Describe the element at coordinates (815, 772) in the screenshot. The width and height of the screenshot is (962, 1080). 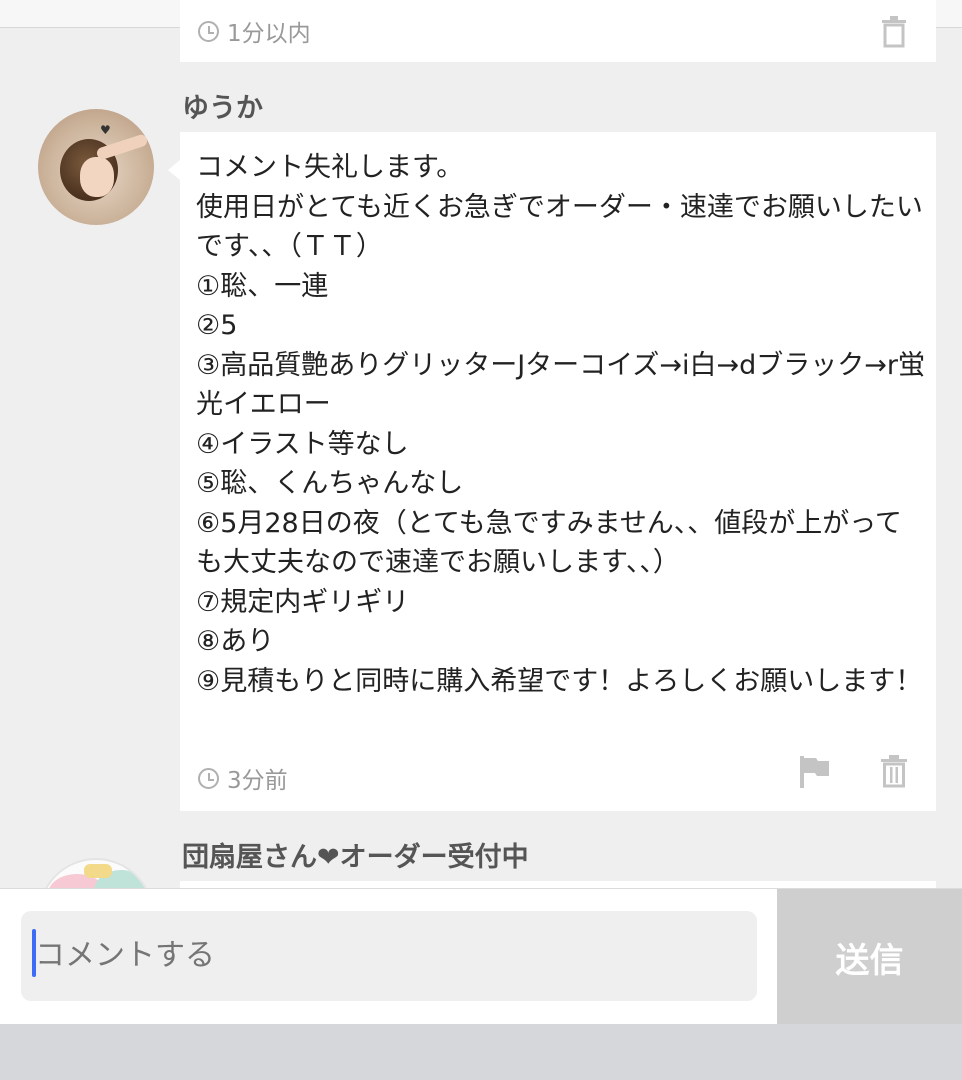
I see `flag-icon` at that location.